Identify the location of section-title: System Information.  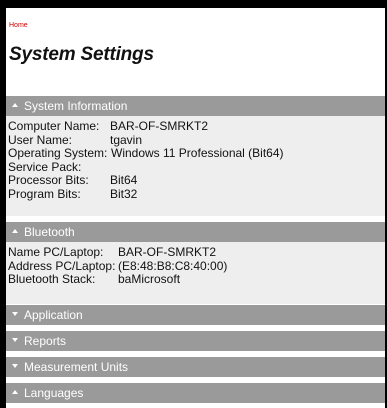
(76, 106).